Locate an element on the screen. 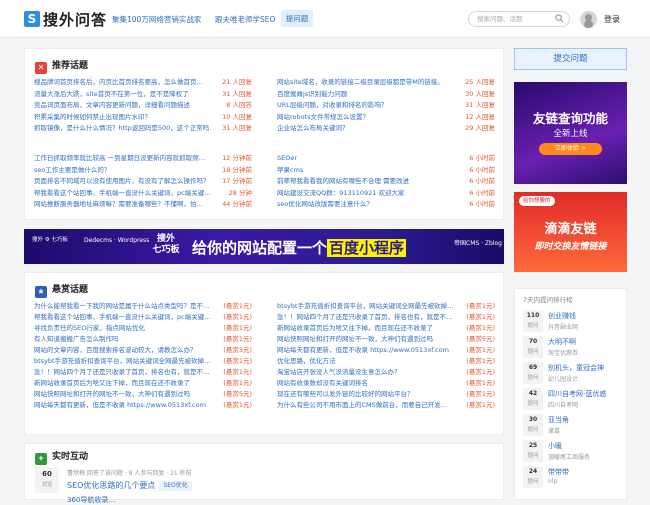 The image size is (650, 505). list-item: 网站快照网址和打开的网址不一致，大神们有遇到过吗 (悬赏5元) is located at coordinates (143, 394).